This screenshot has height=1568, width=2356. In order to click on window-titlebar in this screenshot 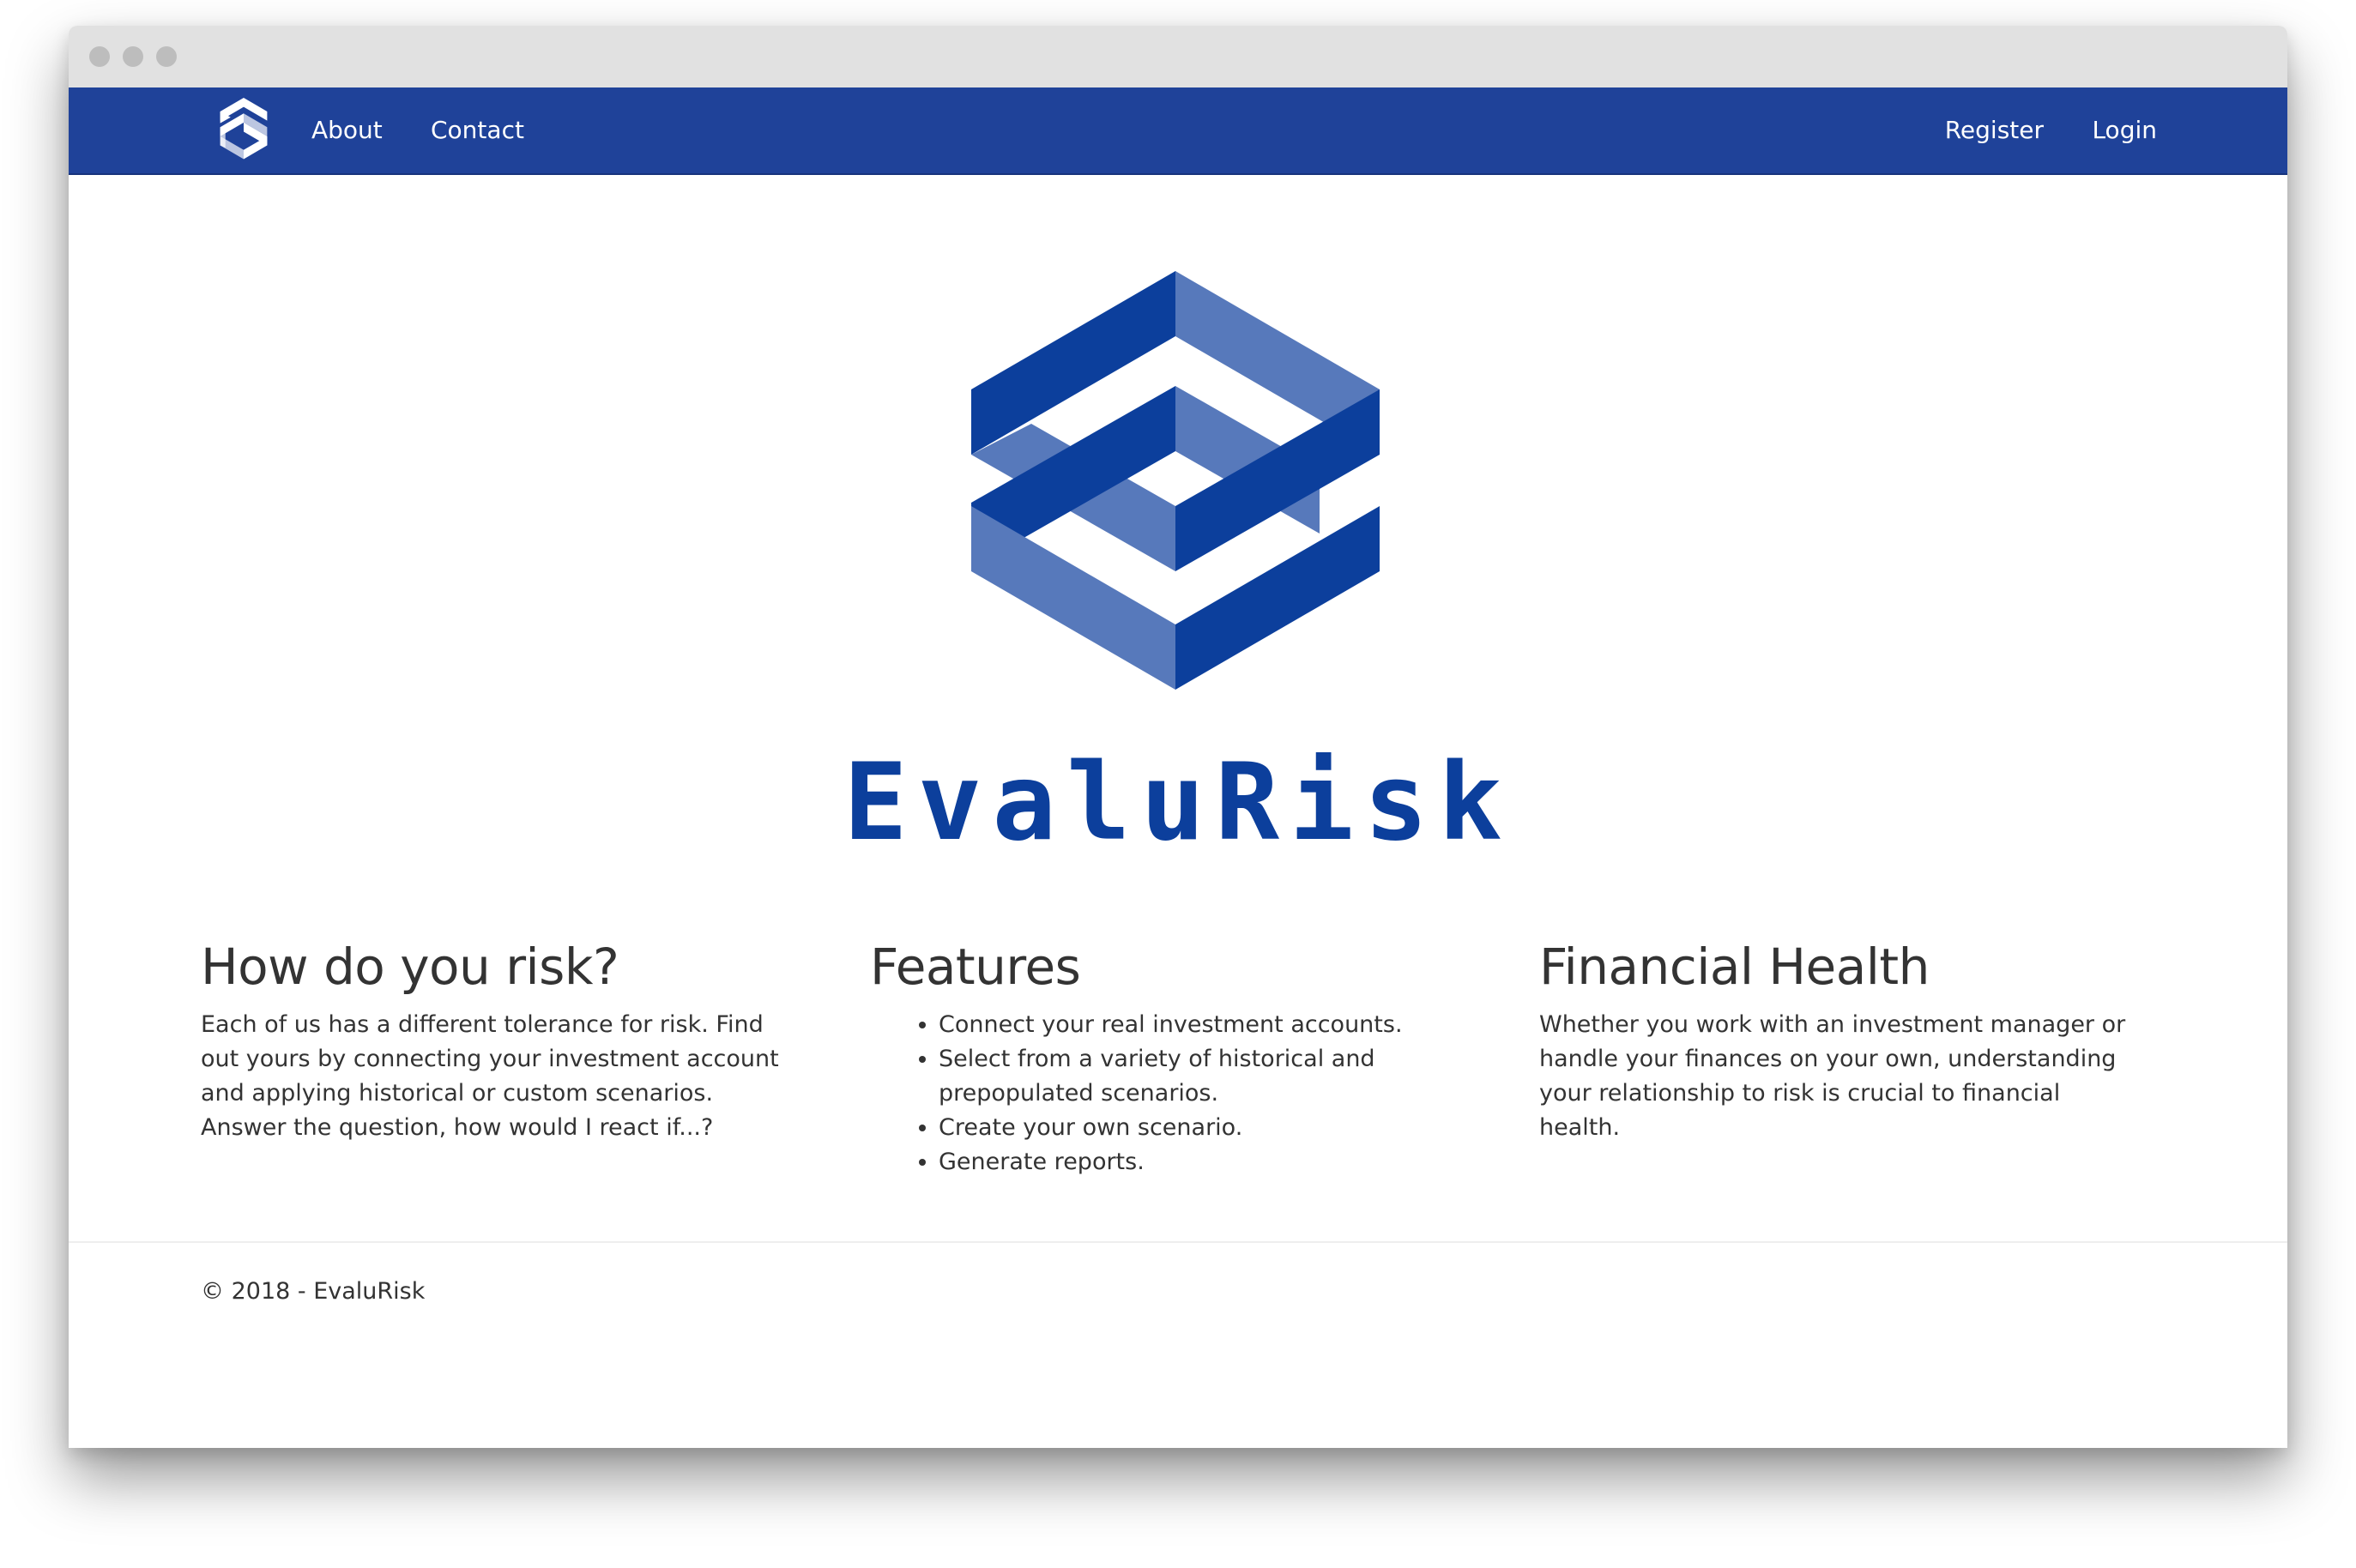, I will do `click(1178, 57)`.